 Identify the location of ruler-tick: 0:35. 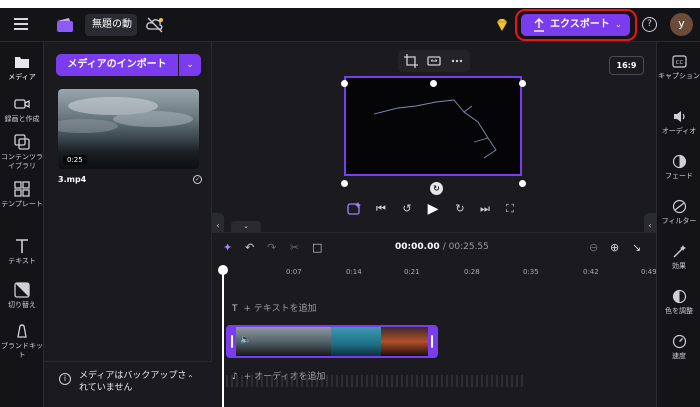
(531, 272).